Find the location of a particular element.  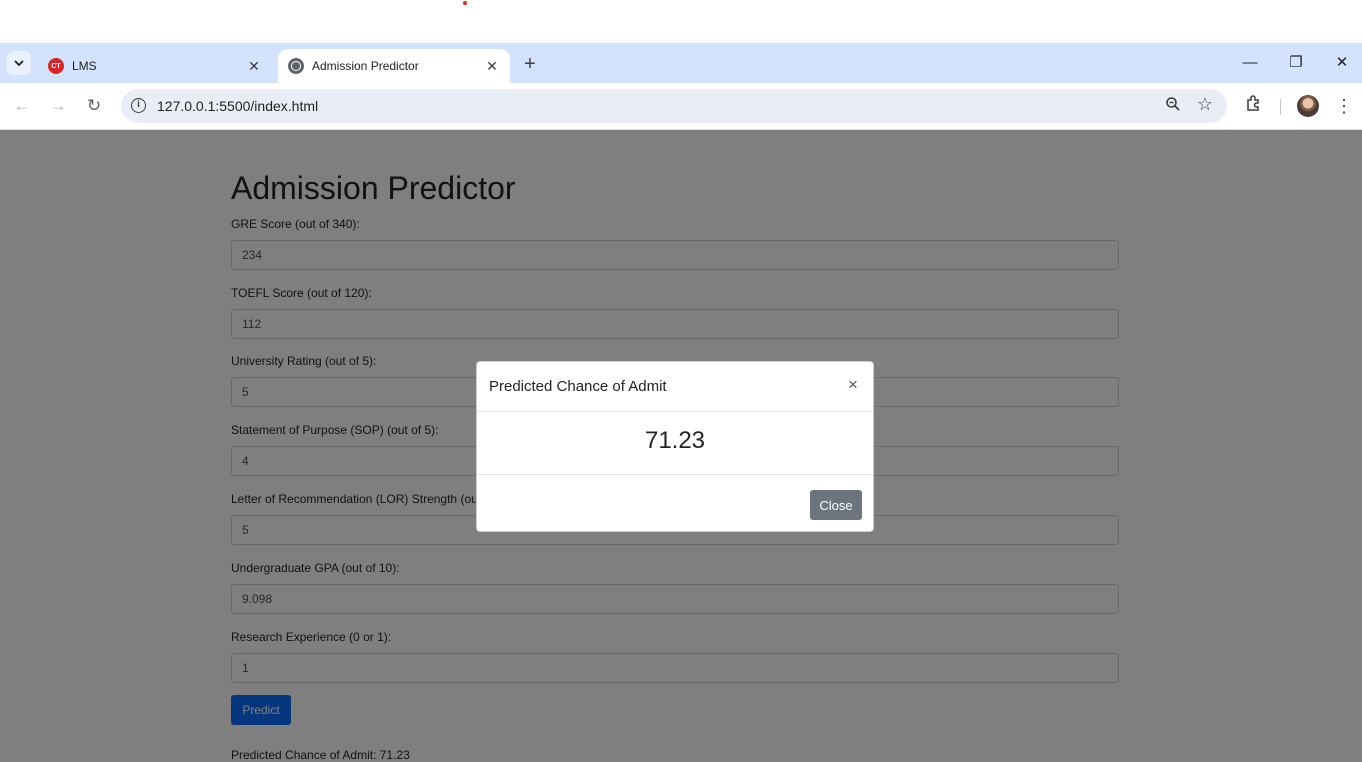

zoom-icon is located at coordinates (1173, 106).